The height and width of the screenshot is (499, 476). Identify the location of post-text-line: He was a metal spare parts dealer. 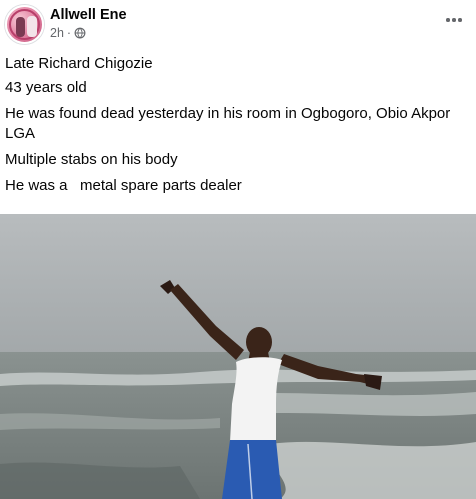
(123, 185).